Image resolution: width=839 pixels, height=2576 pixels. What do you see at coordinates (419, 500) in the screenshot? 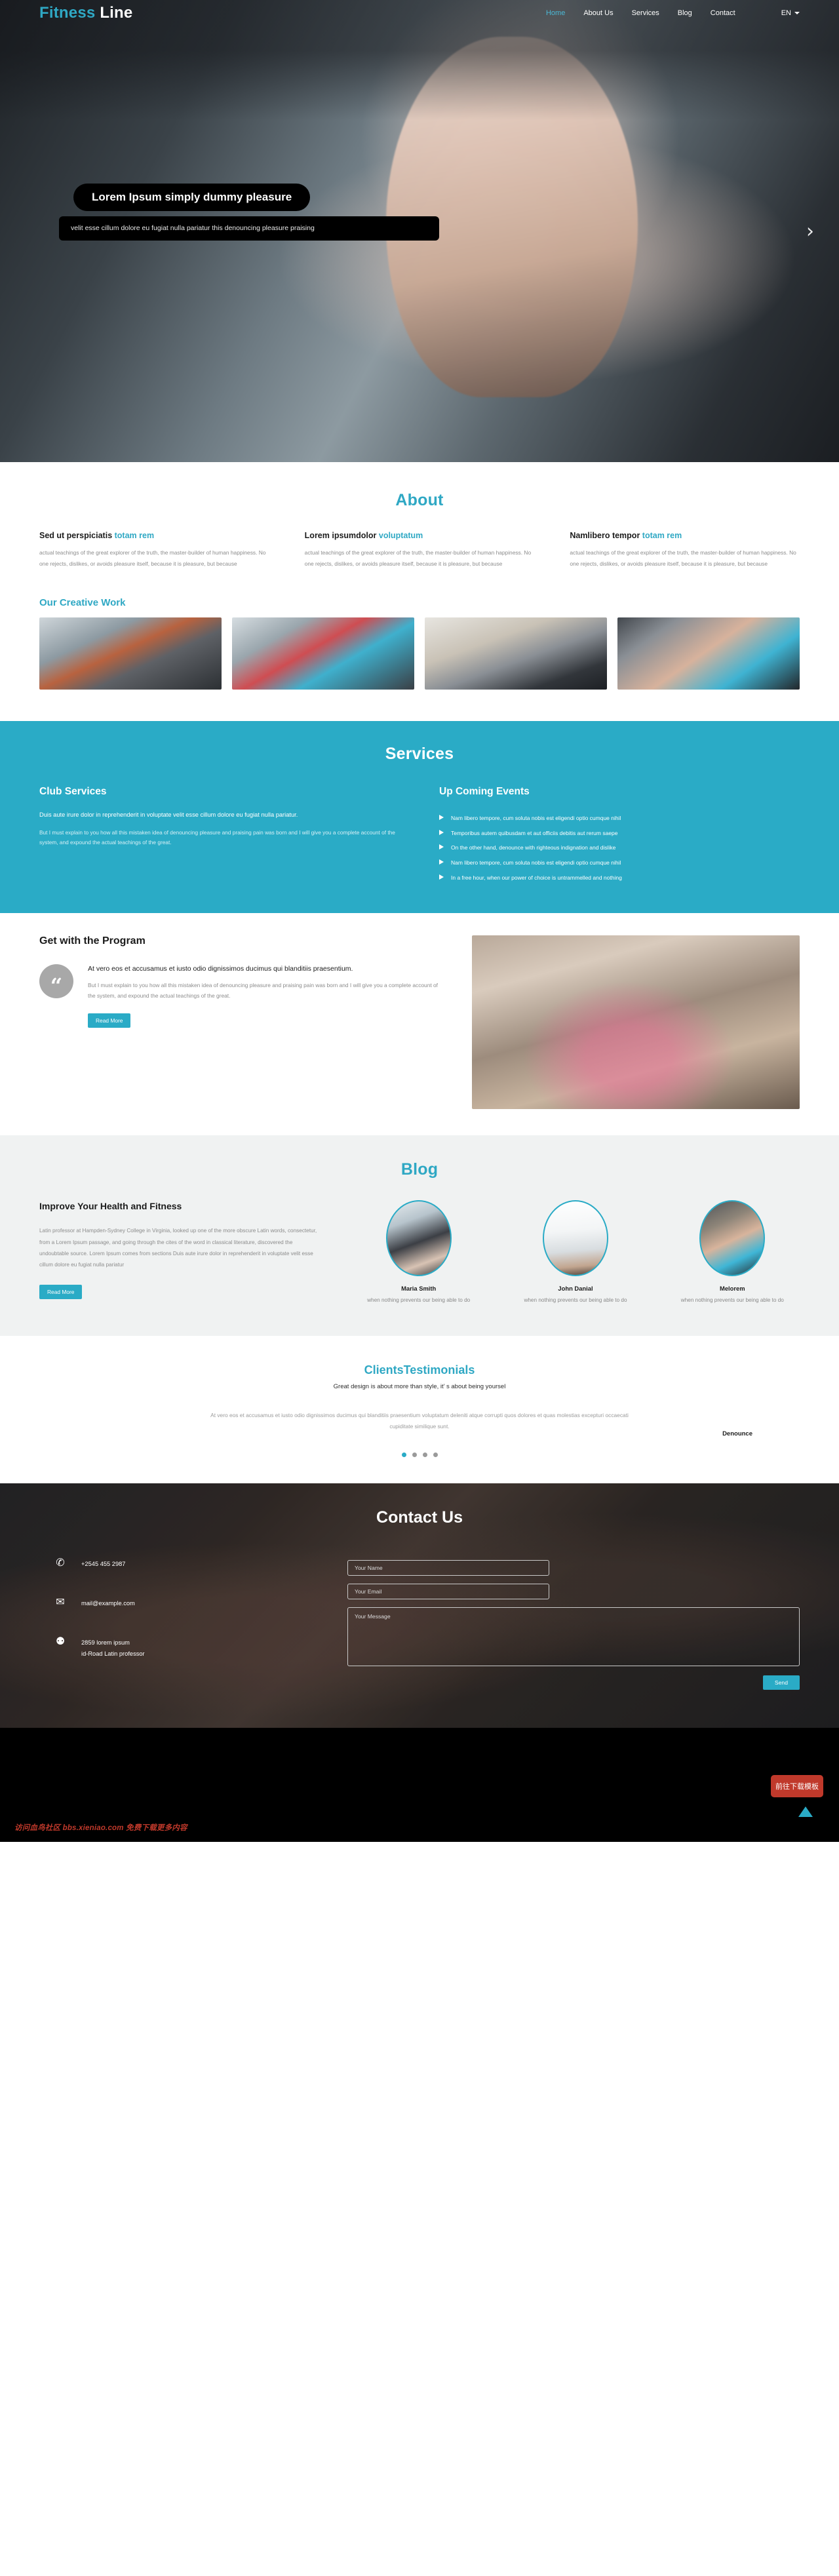
I see `about-title: About` at bounding box center [419, 500].